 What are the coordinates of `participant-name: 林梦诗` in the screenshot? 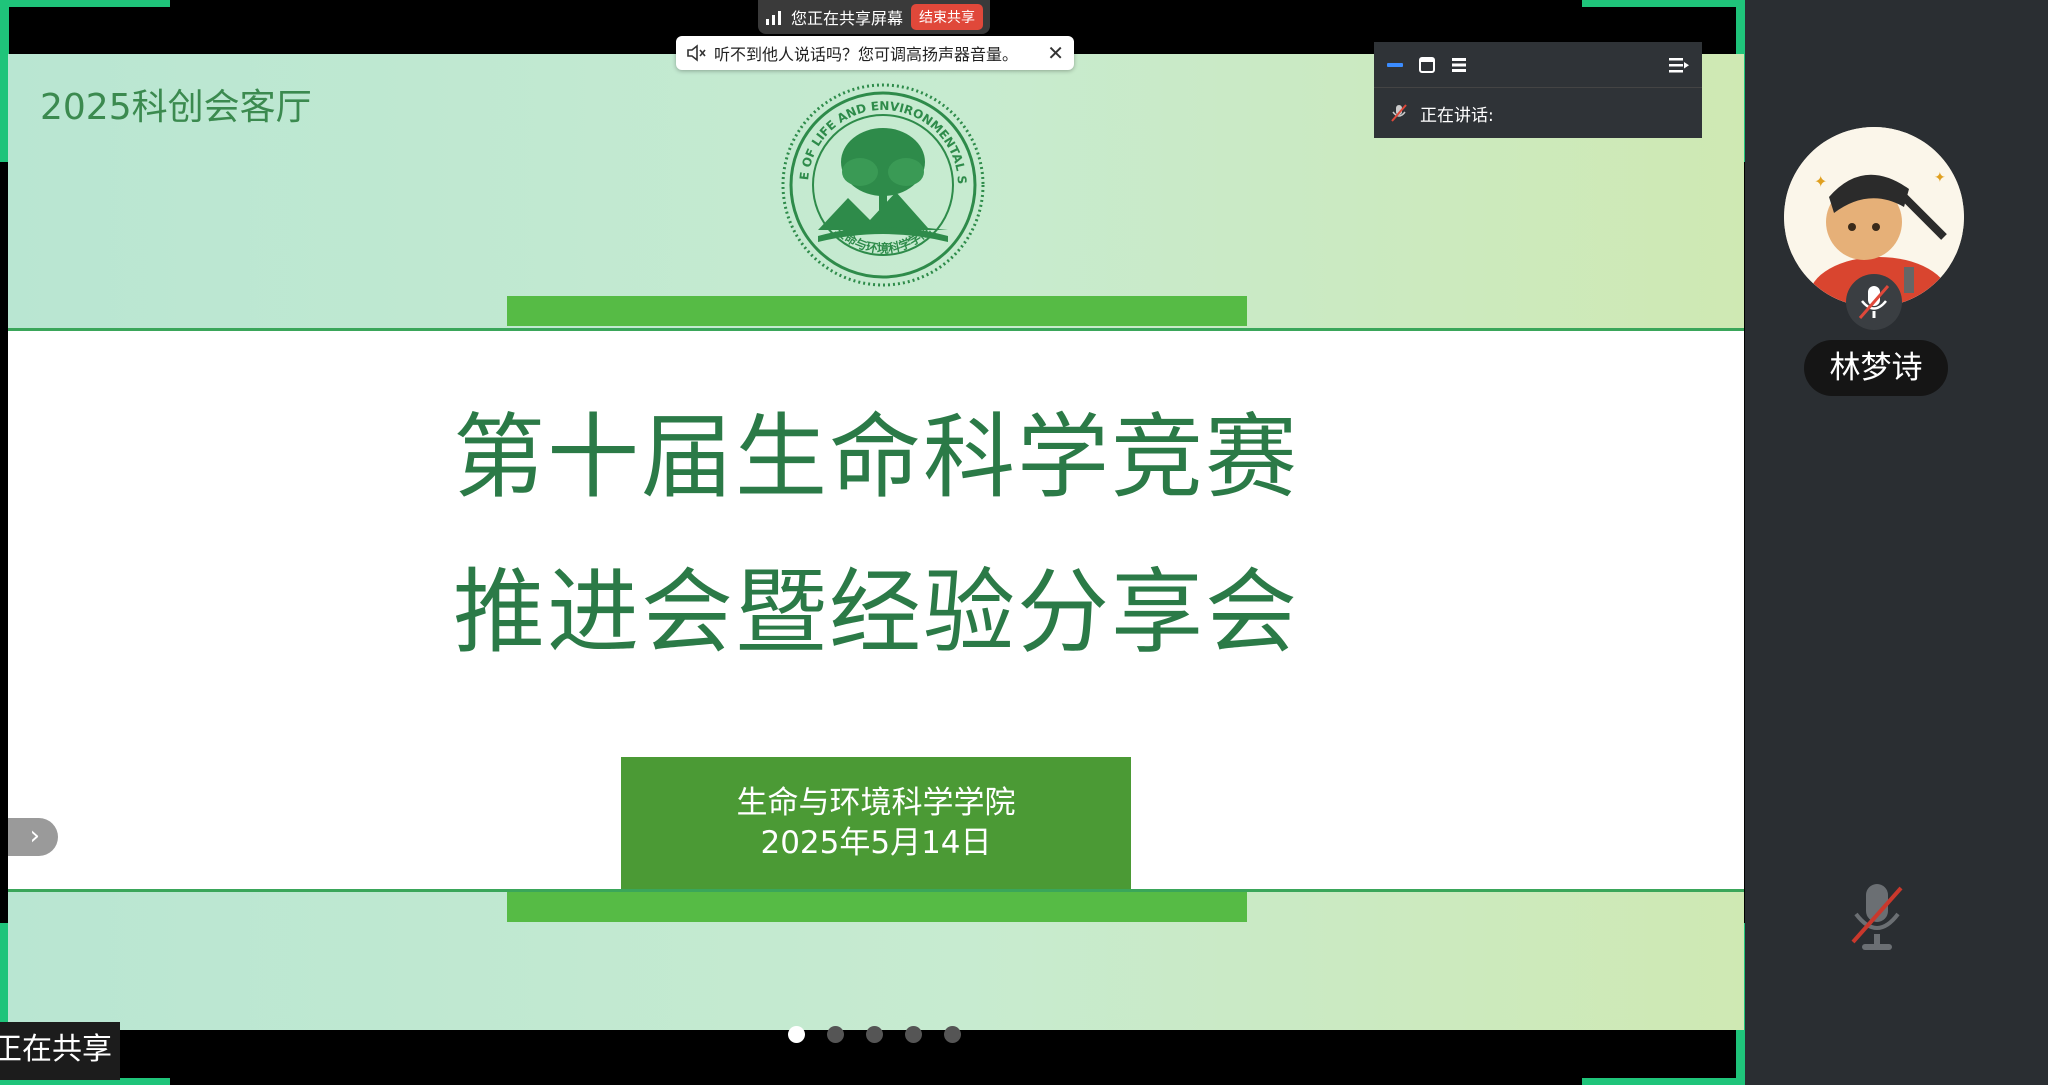 It's located at (1876, 368).